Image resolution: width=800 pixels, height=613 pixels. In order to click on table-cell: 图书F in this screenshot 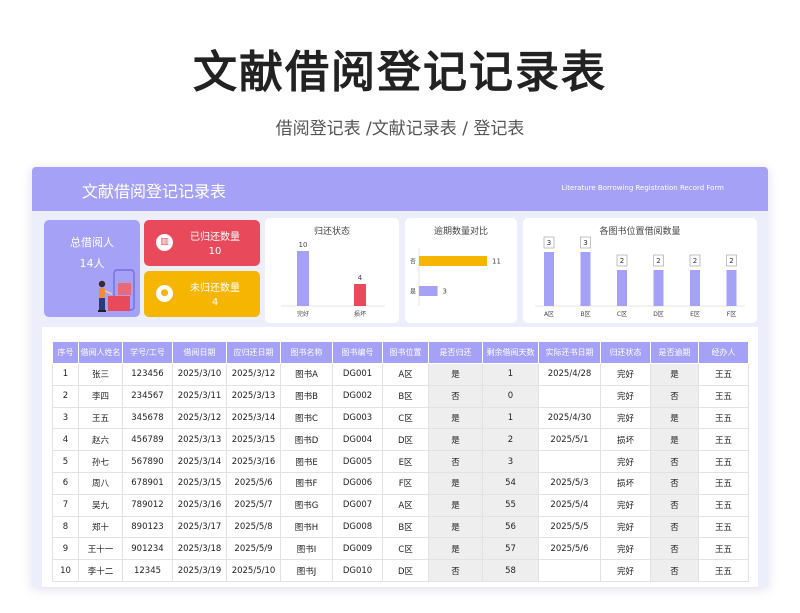, I will do `click(306, 483)`.